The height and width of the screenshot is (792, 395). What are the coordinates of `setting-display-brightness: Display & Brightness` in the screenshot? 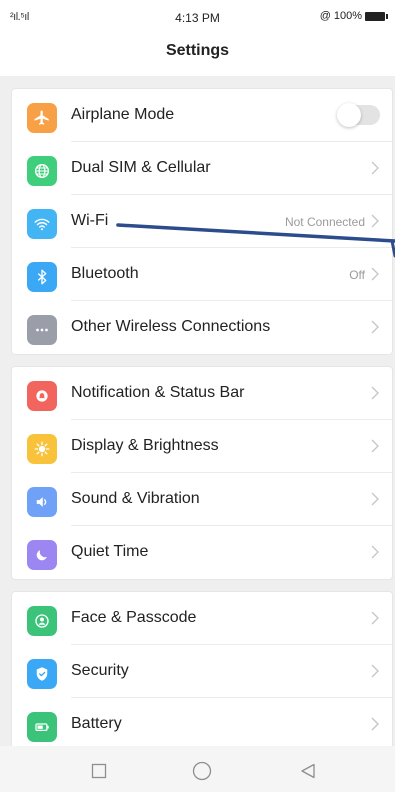 It's located at (202, 446).